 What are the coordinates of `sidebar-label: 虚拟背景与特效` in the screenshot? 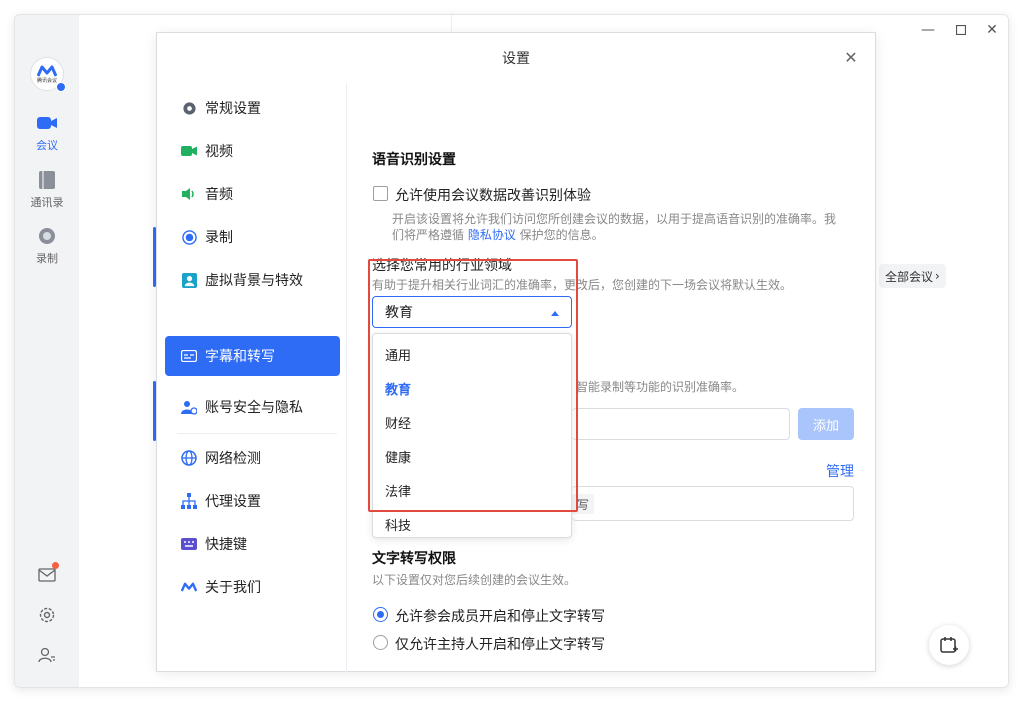 It's located at (254, 281).